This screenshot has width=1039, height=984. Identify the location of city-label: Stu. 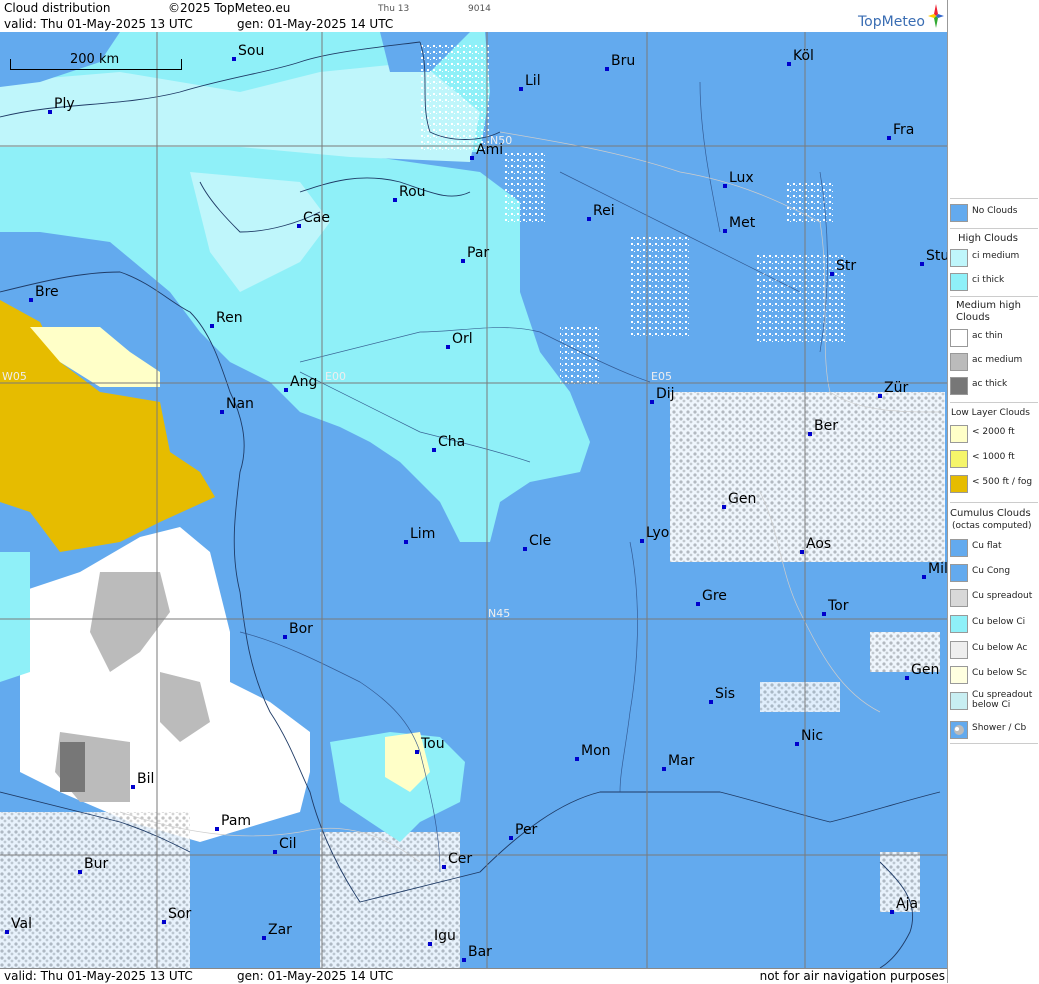
(936, 256).